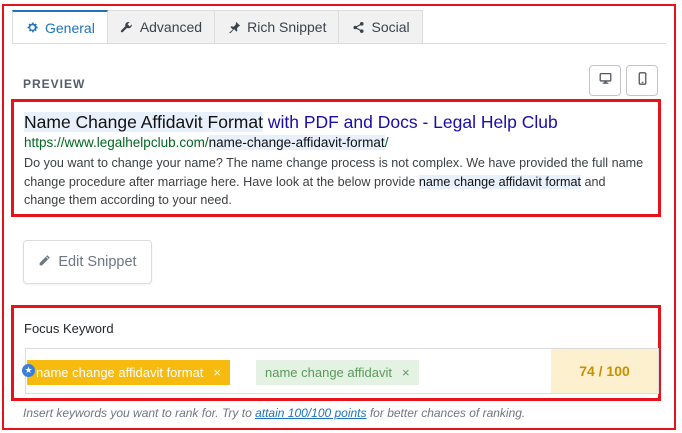 The image size is (682, 433). I want to click on keyword-tag-text: name change affidavit, so click(328, 372).